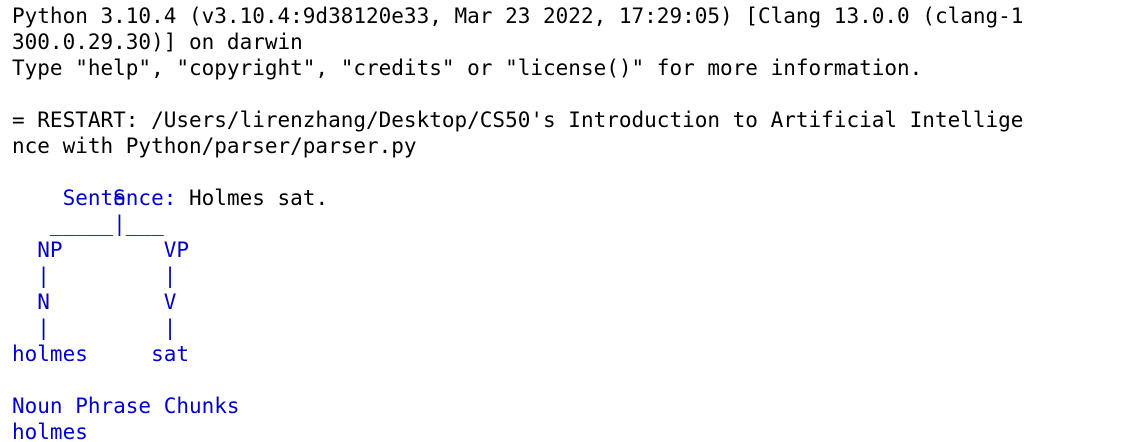  I want to click on noun-phrase-chunks-heading: Noun Phrase Chunks, so click(126, 406).